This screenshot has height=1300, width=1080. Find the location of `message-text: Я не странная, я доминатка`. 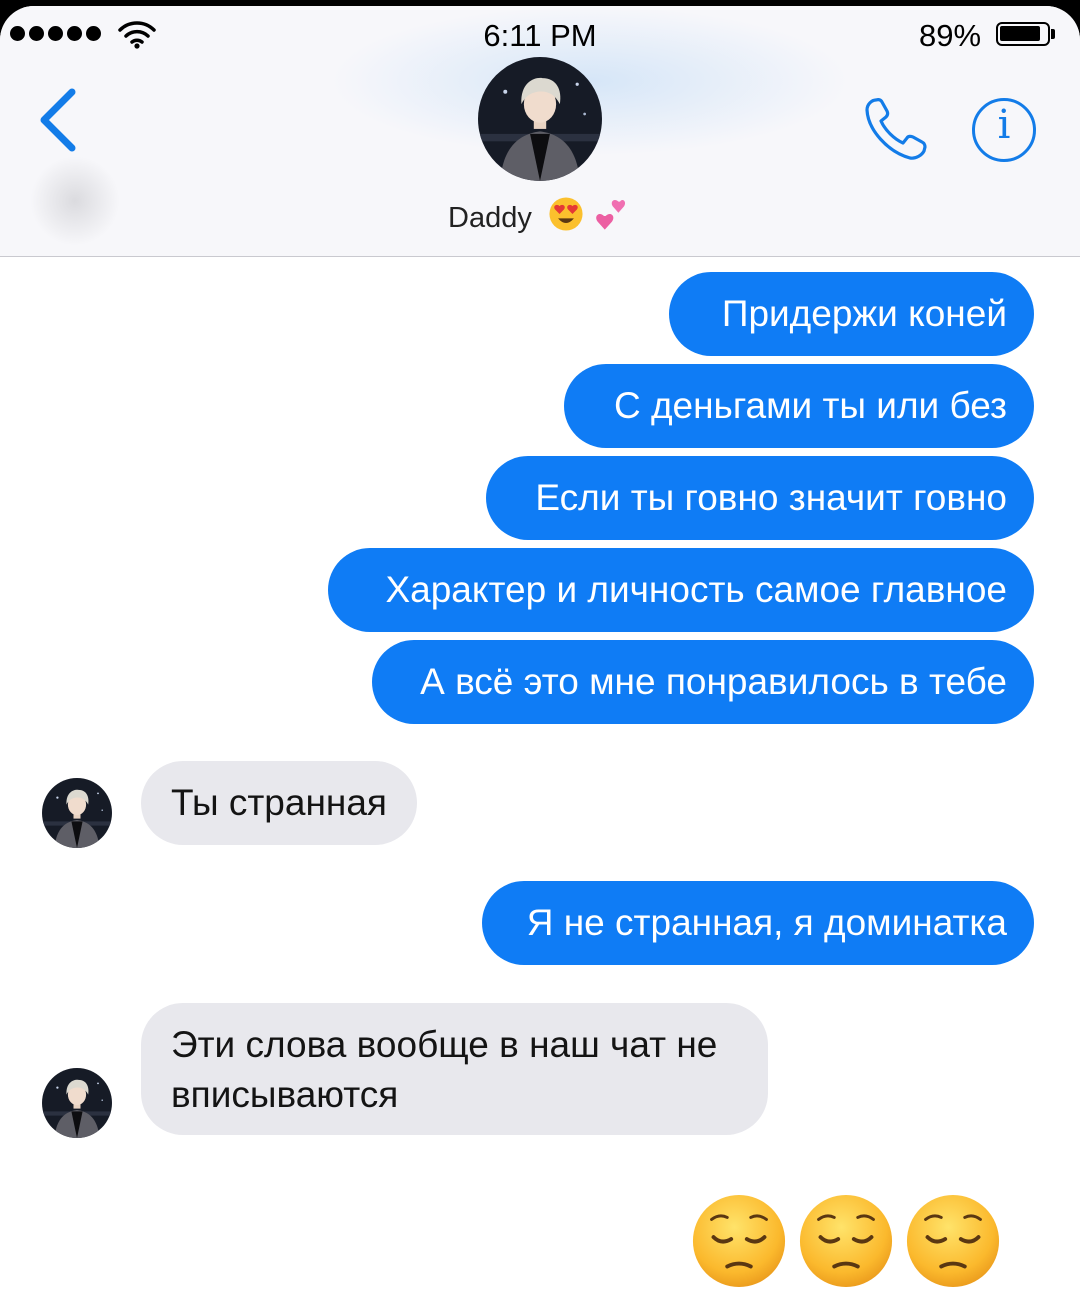

message-text: Я не странная, я доминатка is located at coordinates (766, 922).